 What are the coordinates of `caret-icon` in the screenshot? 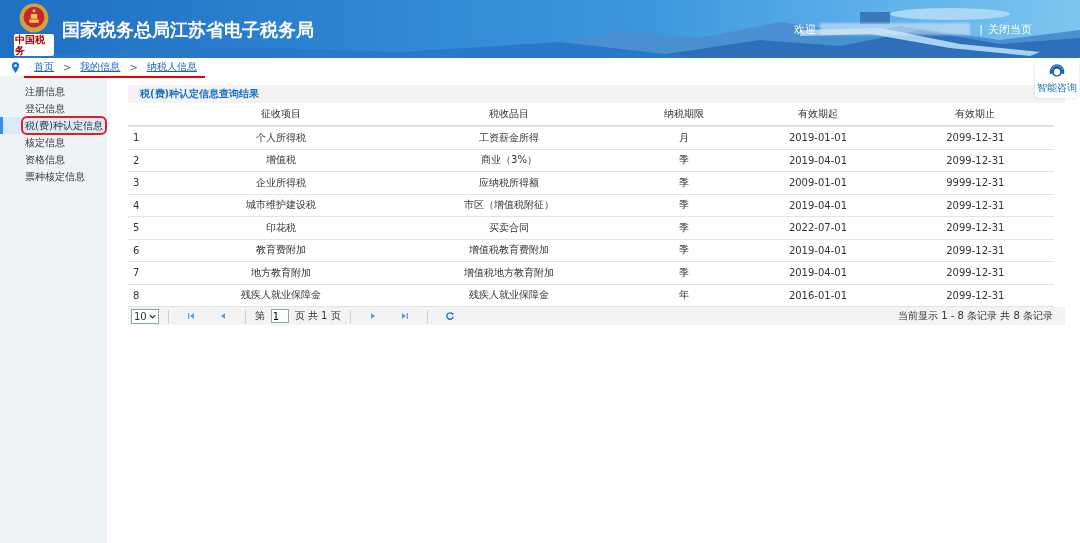 It's located at (152, 316).